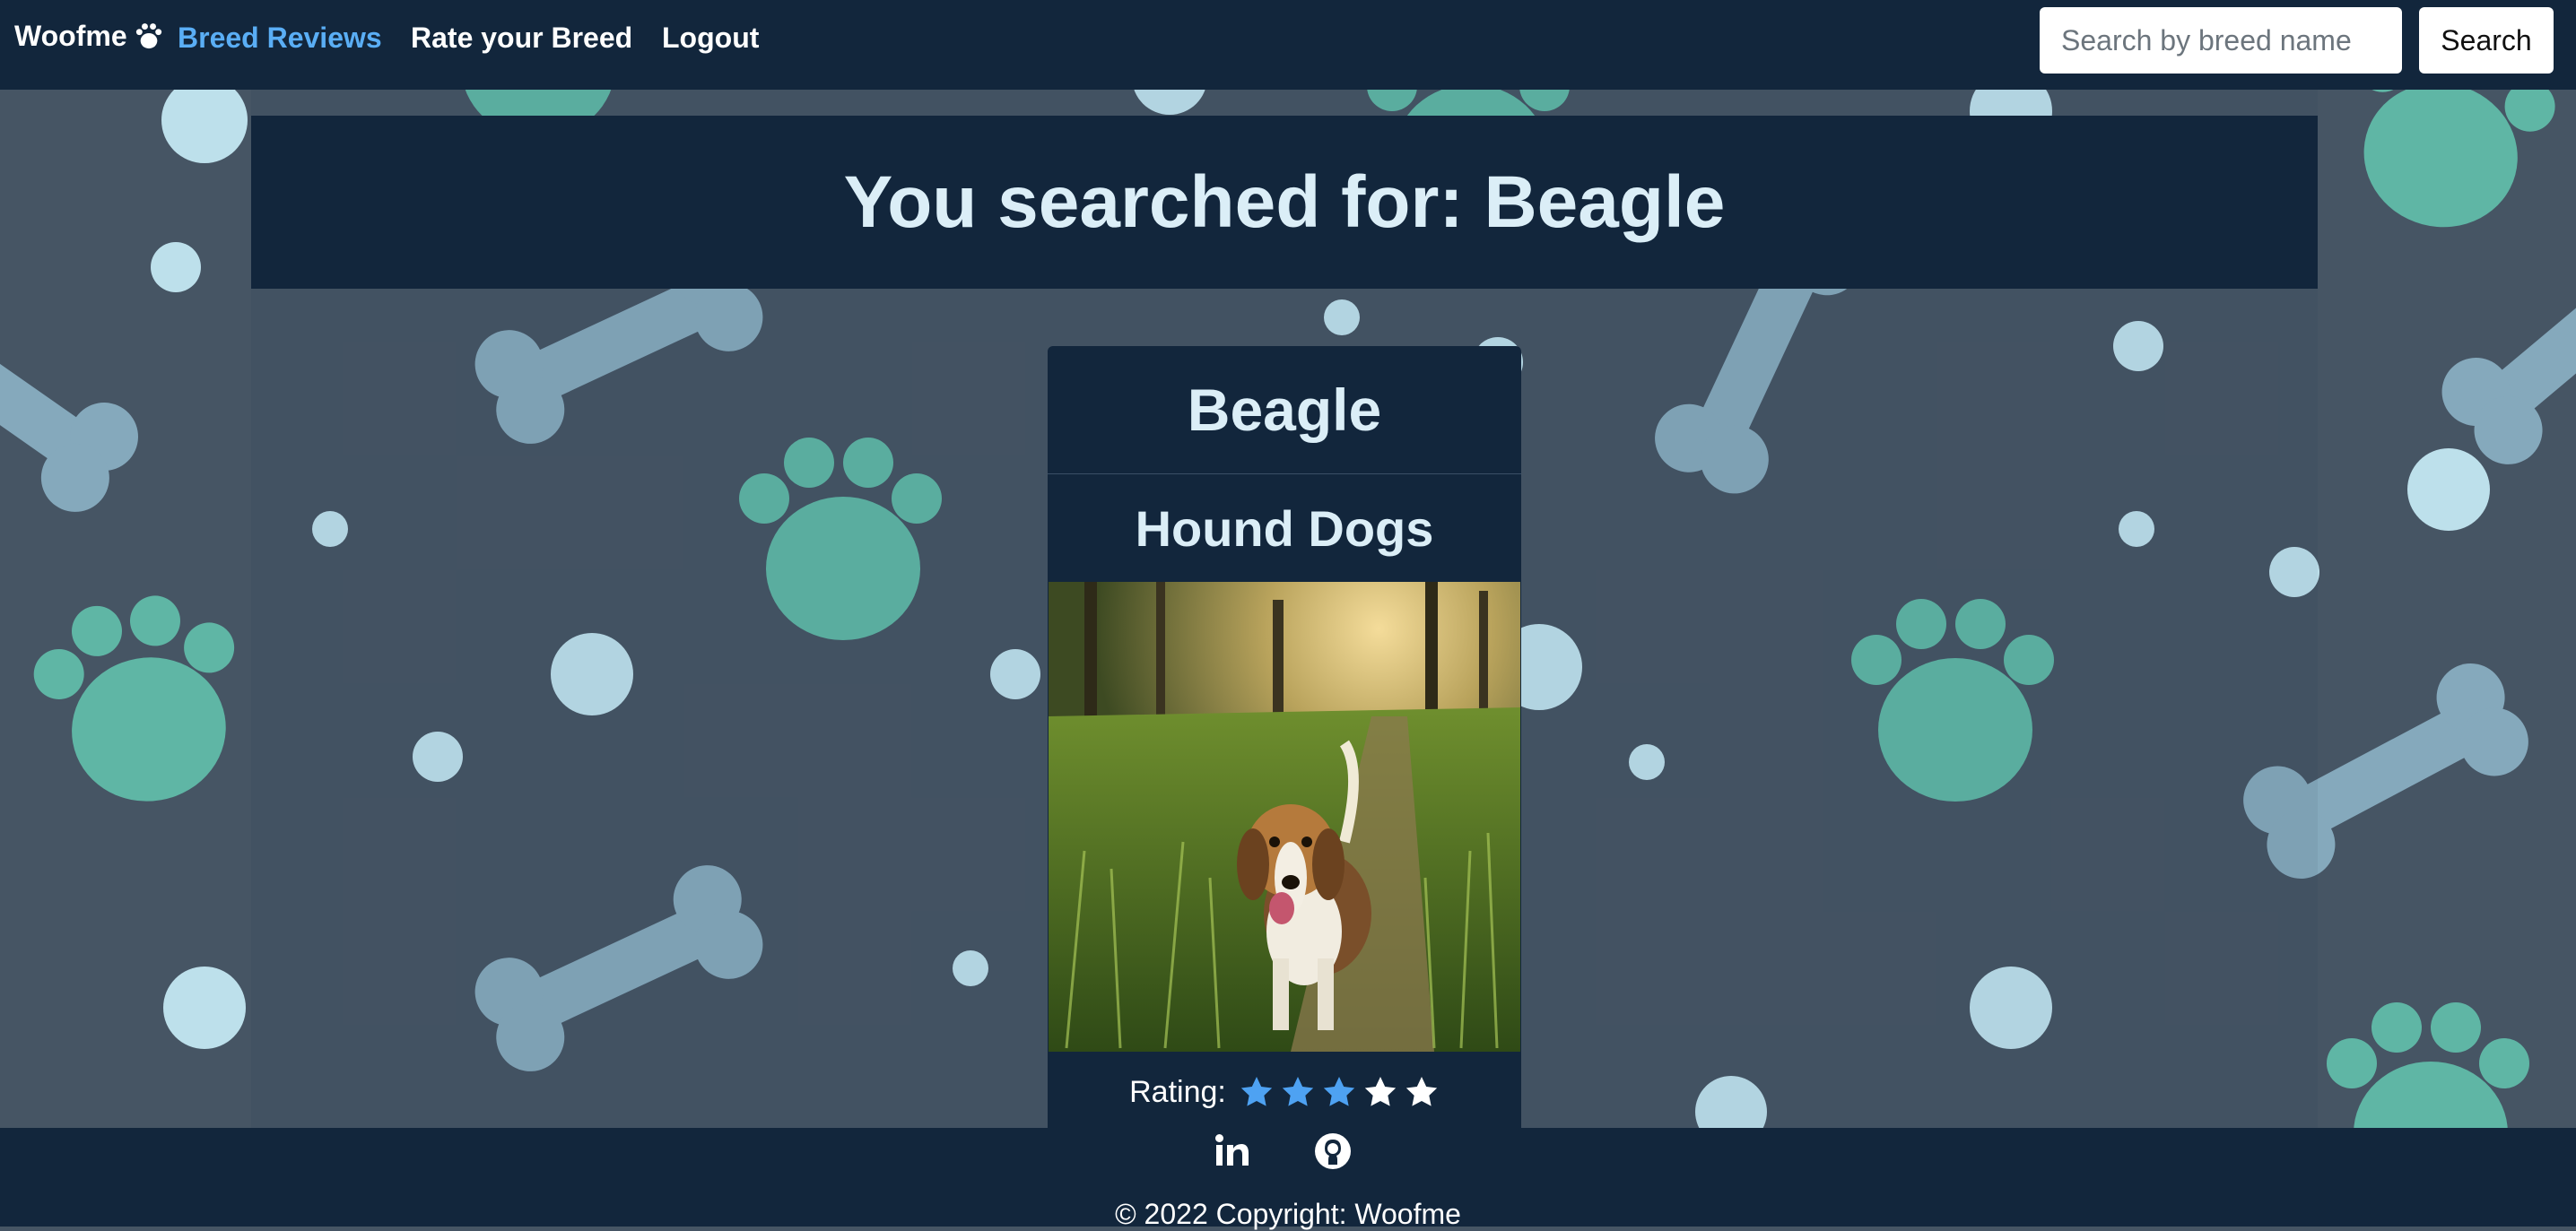  Describe the element at coordinates (1284, 410) in the screenshot. I see `breed-name: Beagle` at that location.